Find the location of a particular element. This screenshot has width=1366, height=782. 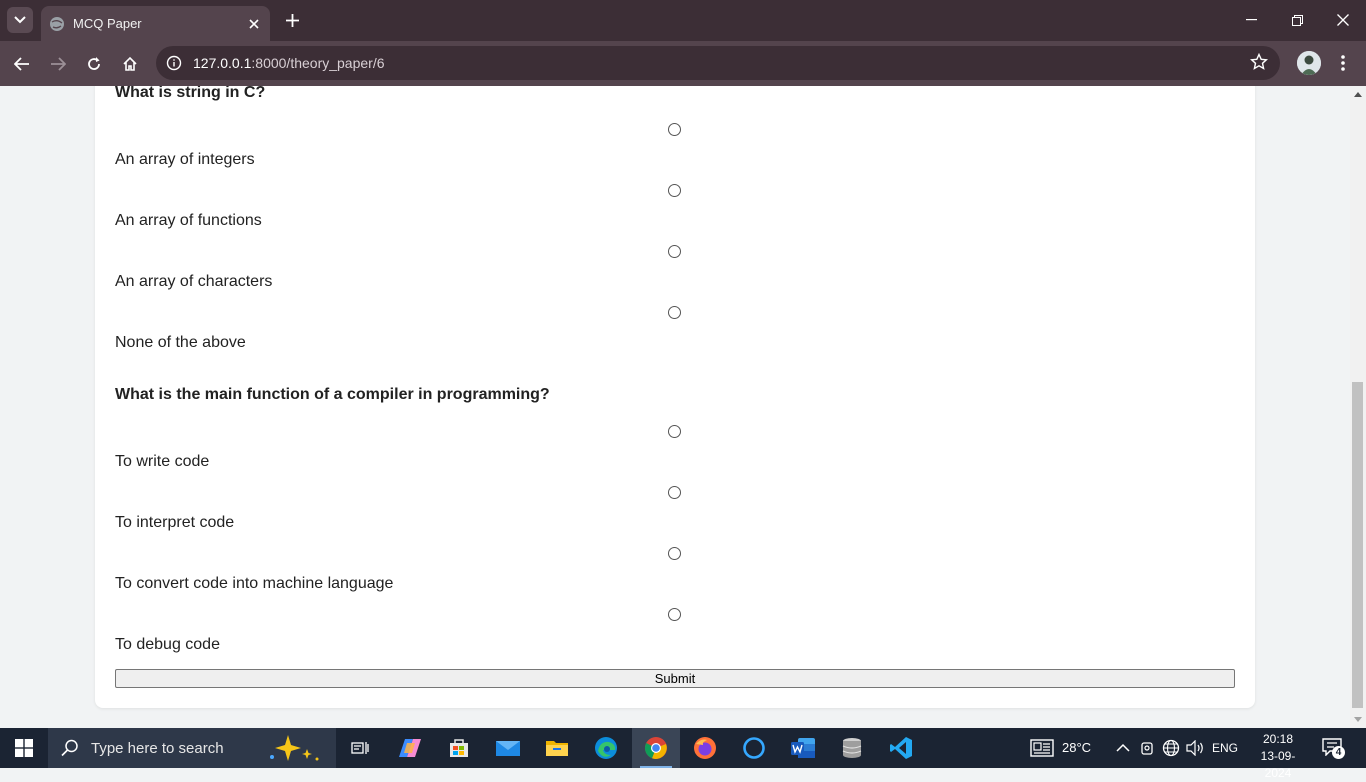

bookmark-button is located at coordinates (1259, 64).